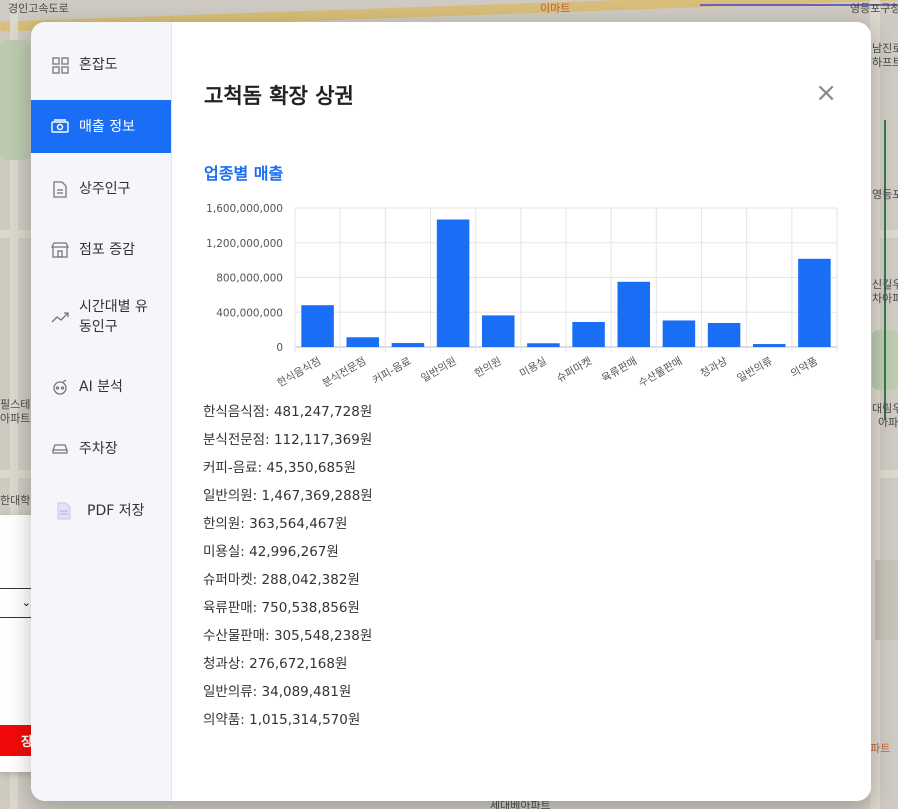 The image size is (898, 809). Describe the element at coordinates (288, 412) in the screenshot. I see `sales-list-item: 한식음식점: 481,247,728원` at that location.